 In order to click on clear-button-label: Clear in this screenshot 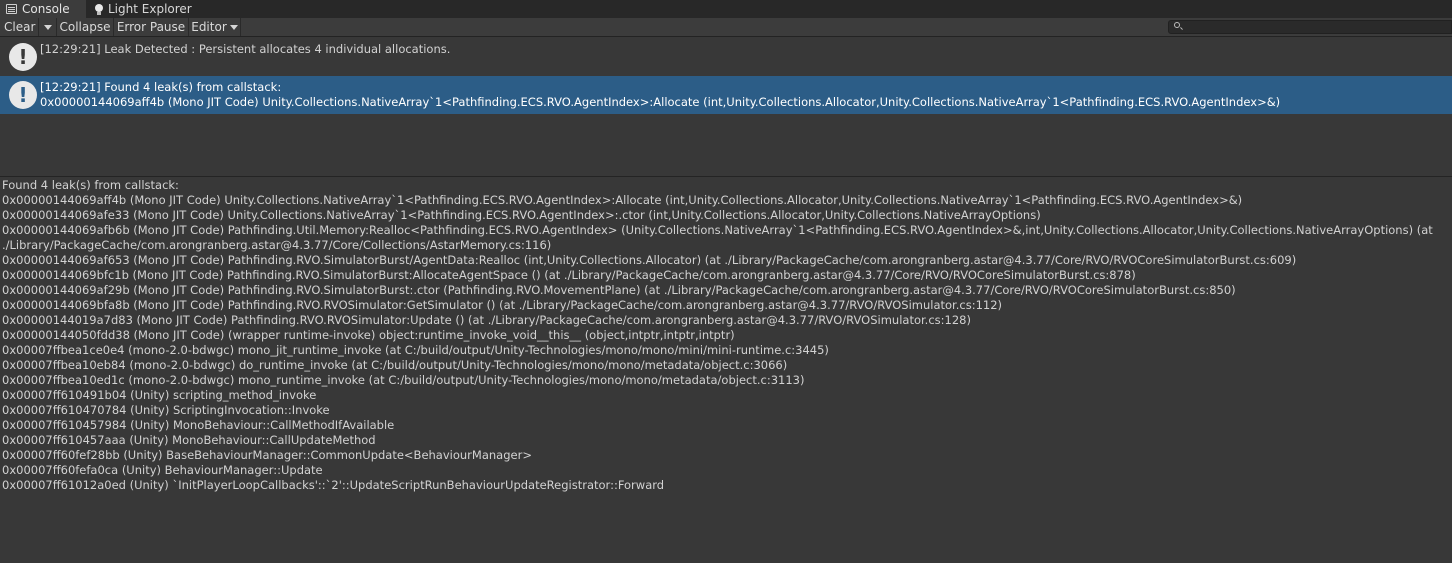, I will do `click(20, 27)`.